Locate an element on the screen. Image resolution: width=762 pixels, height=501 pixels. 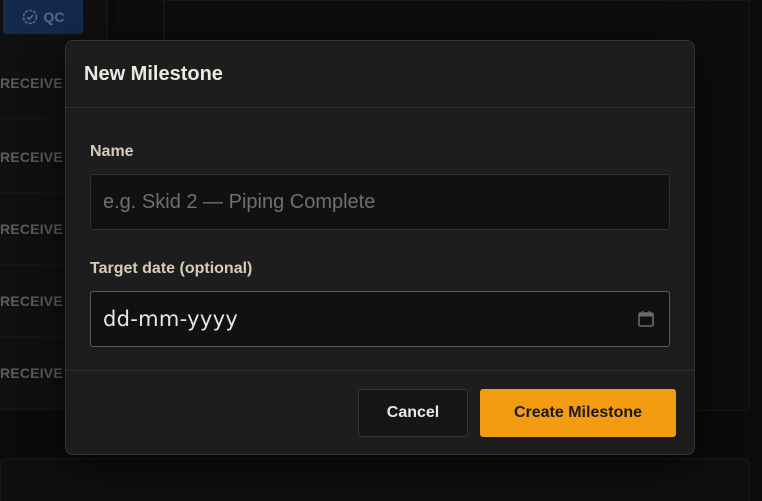
target-date-input: dd-mm-yyyy is located at coordinates (380, 319).